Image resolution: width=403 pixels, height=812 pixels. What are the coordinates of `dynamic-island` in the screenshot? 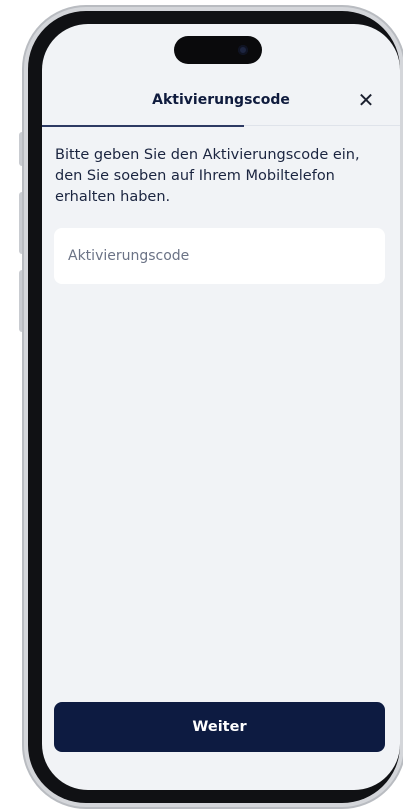 It's located at (218, 50).